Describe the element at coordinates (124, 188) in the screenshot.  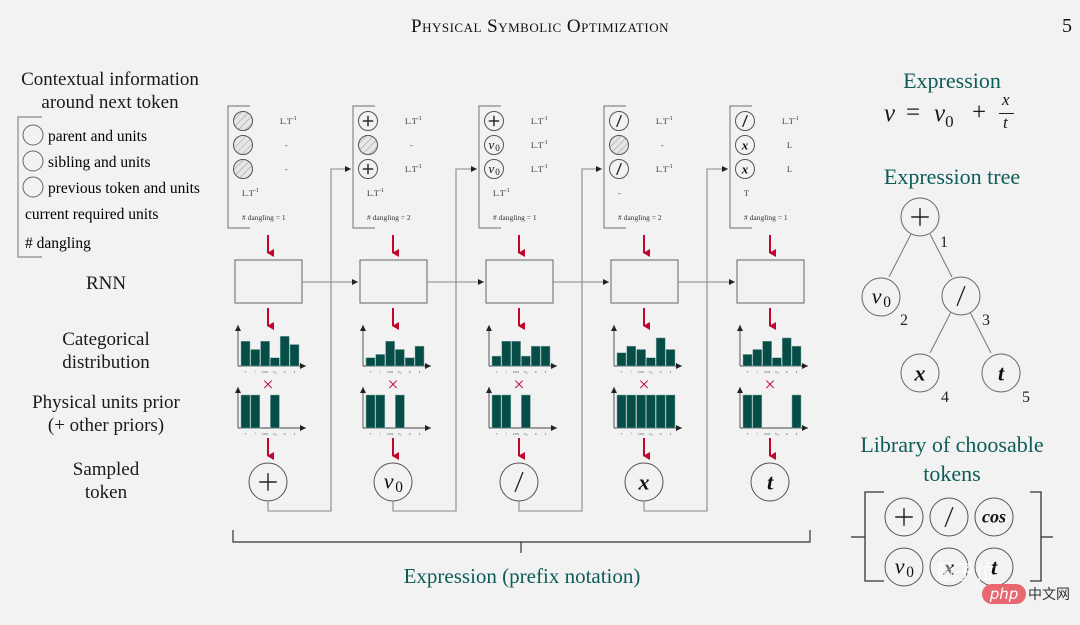
I see `legend-item-previous: previous token and units` at that location.